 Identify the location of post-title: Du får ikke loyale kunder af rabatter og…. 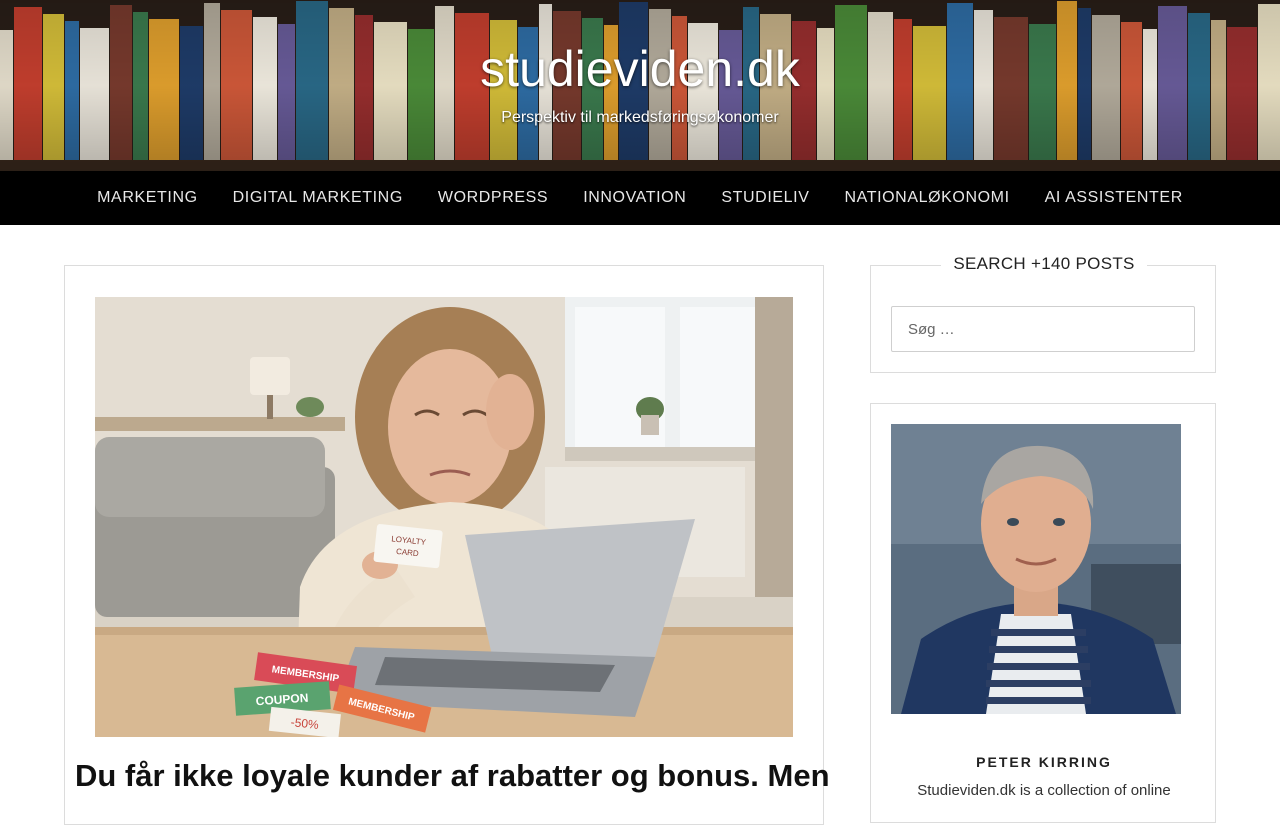
(452, 776).